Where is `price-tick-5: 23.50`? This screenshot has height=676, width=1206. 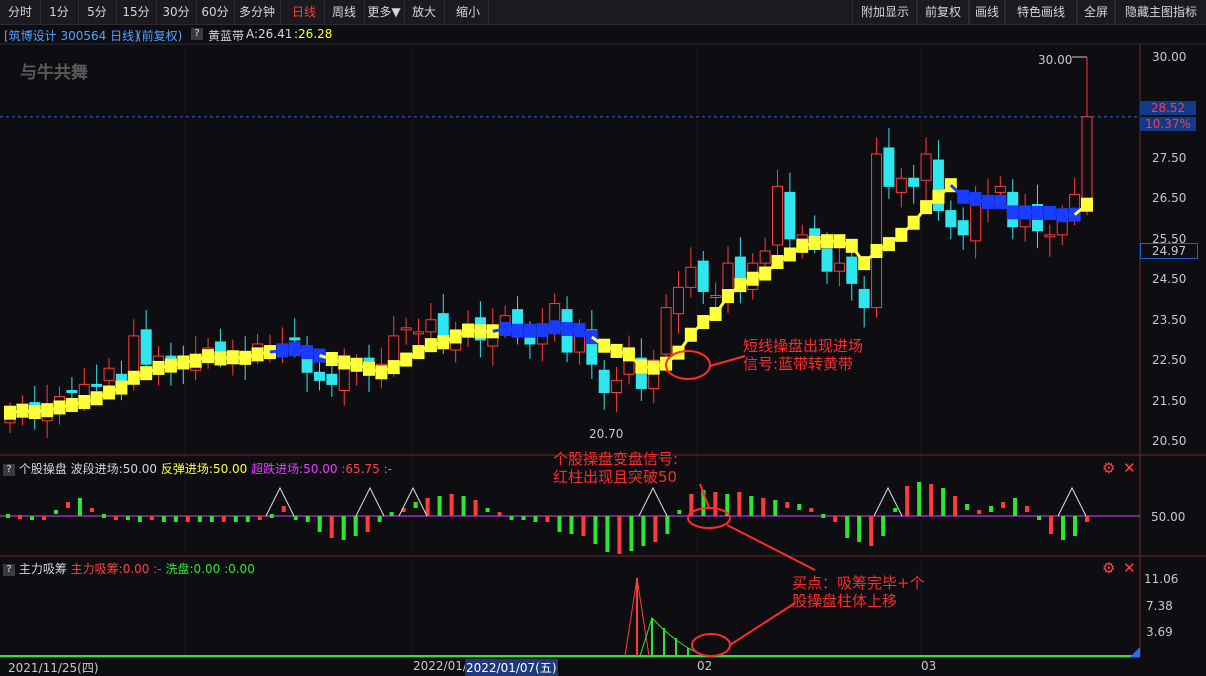 price-tick-5: 23.50 is located at coordinates (1169, 319).